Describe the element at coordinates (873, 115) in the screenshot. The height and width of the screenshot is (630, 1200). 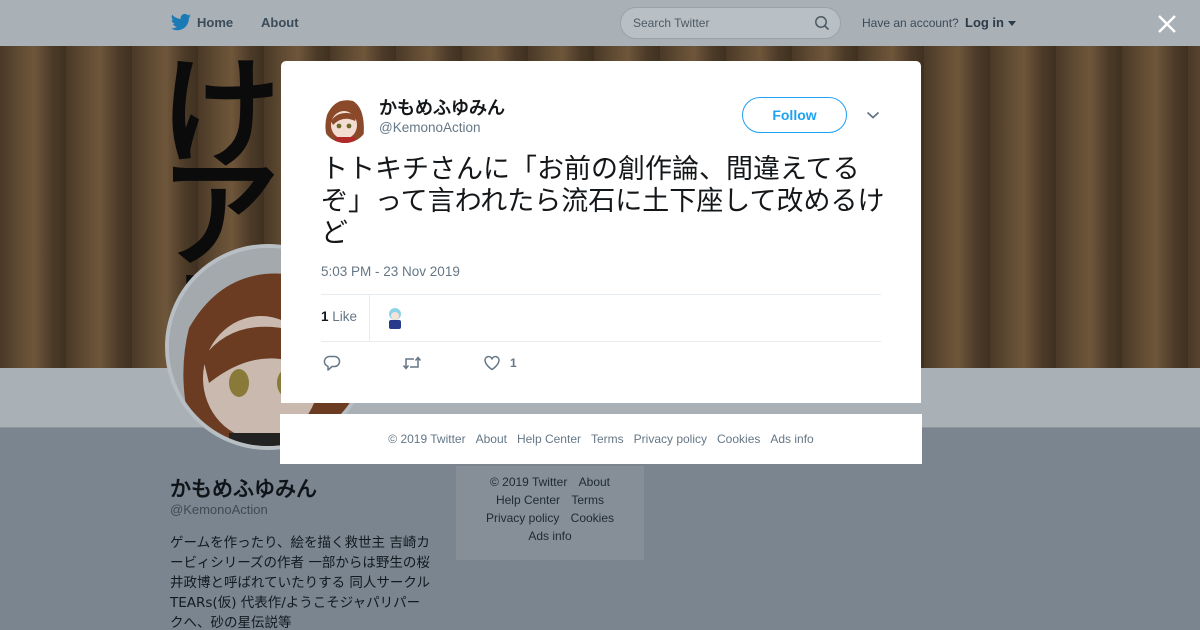
I see `chevron-down-icon` at that location.